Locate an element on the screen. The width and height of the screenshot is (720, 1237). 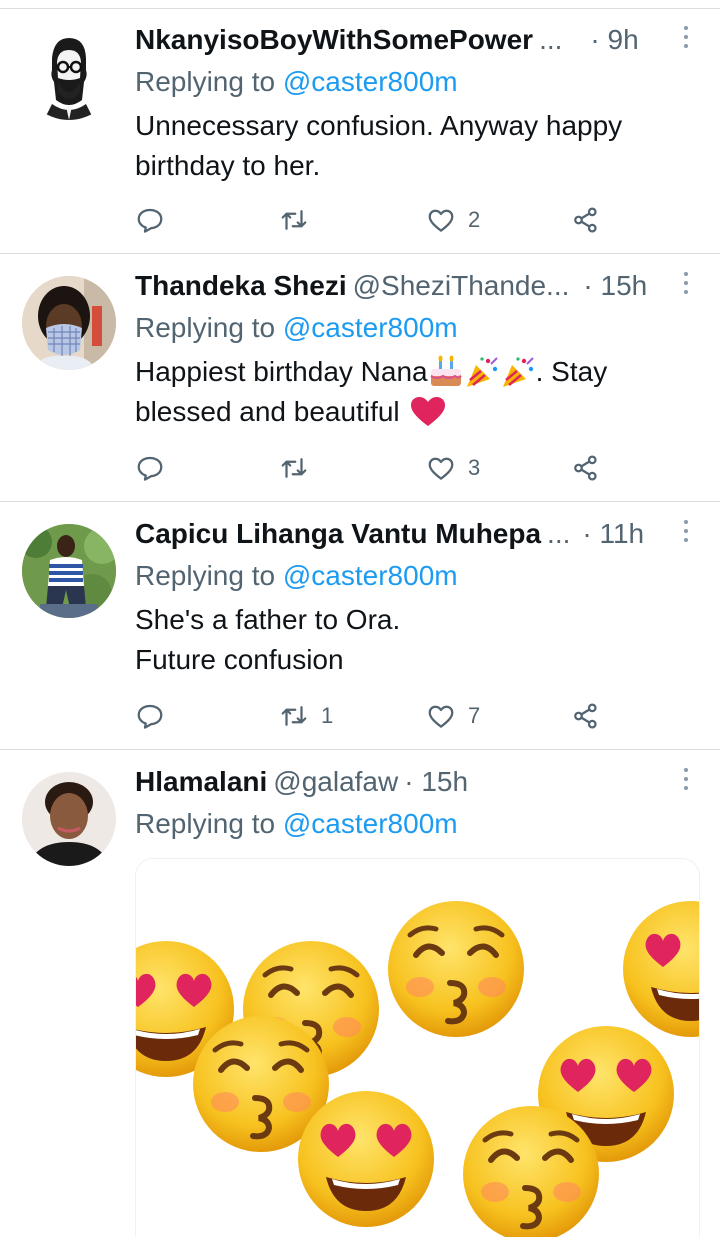
tweet-text-line: Future confusion is located at coordinates (239, 659).